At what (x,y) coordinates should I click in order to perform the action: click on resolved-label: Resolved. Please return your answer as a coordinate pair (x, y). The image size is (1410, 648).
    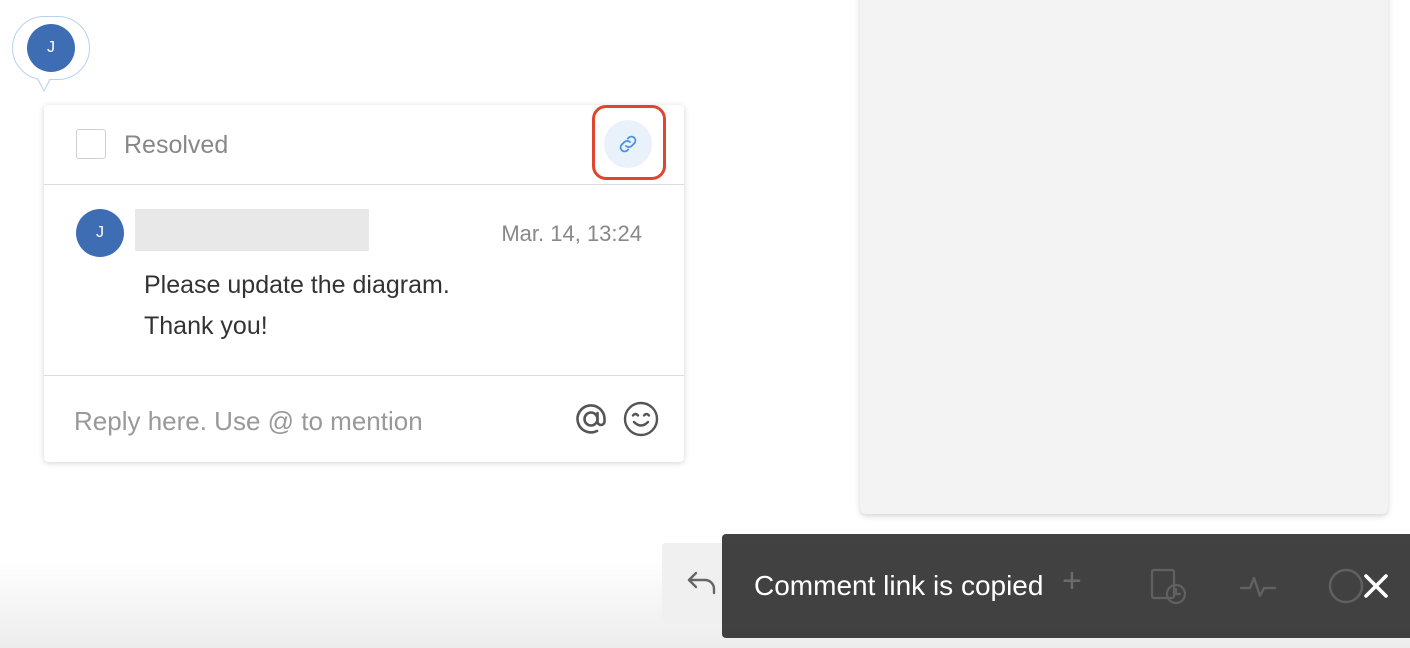
    Looking at the image, I should click on (176, 145).